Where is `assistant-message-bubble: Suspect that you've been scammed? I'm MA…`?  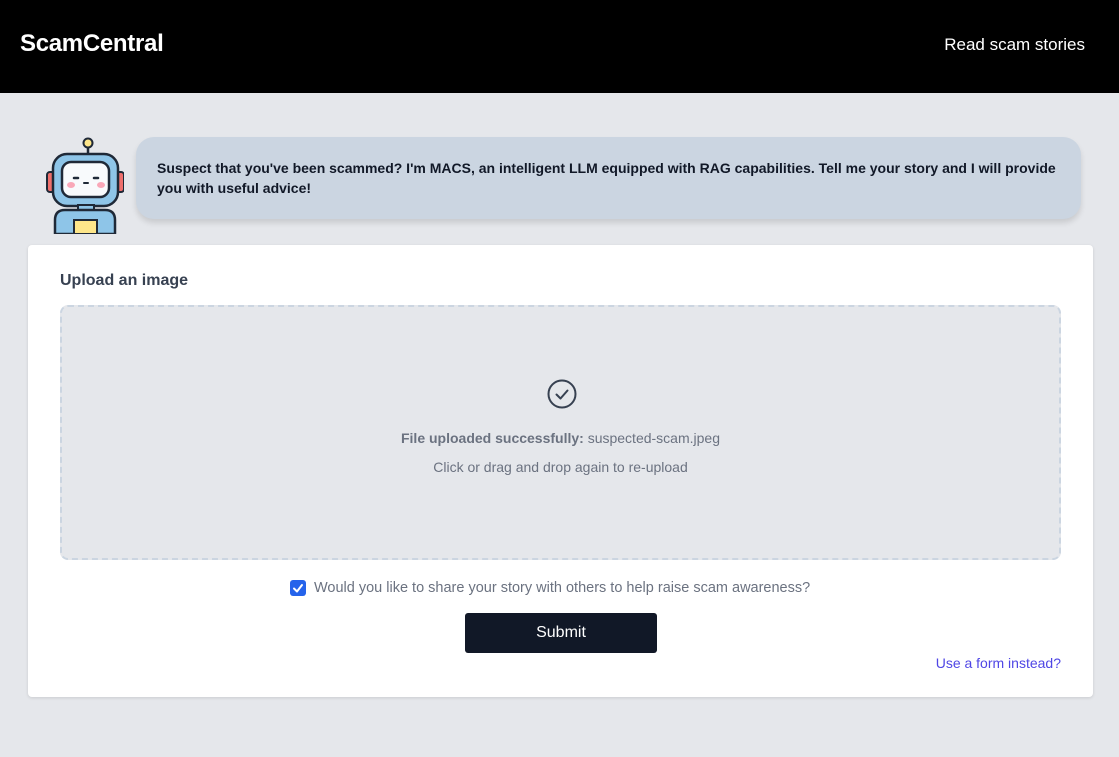 assistant-message-bubble: Suspect that you've been scammed? I'm MA… is located at coordinates (608, 178).